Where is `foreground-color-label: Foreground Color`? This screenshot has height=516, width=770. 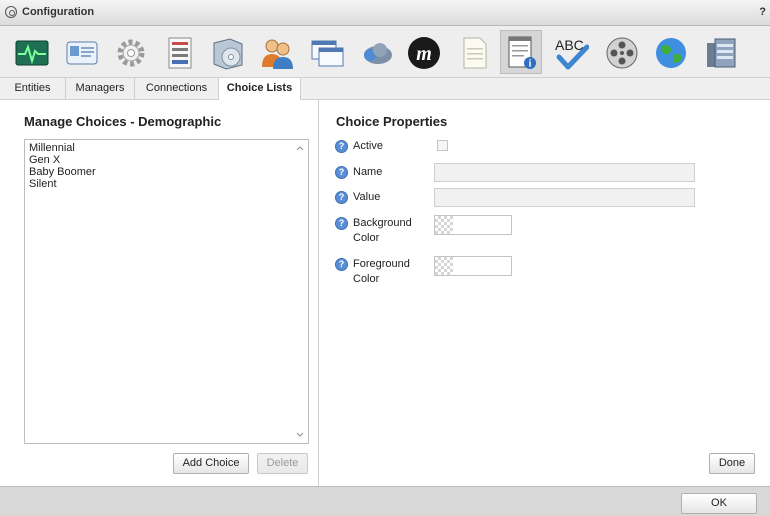 foreground-color-label: Foreground Color is located at coordinates (381, 272).